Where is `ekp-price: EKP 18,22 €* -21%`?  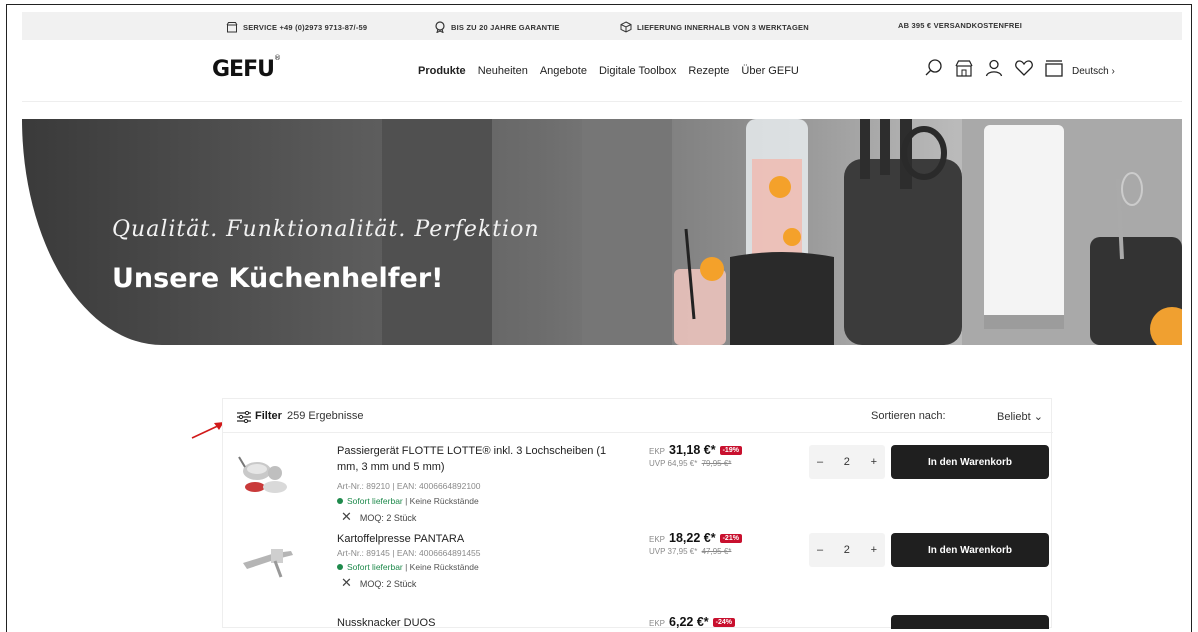
ekp-price: EKP 18,22 €* -21% is located at coordinates (695, 538).